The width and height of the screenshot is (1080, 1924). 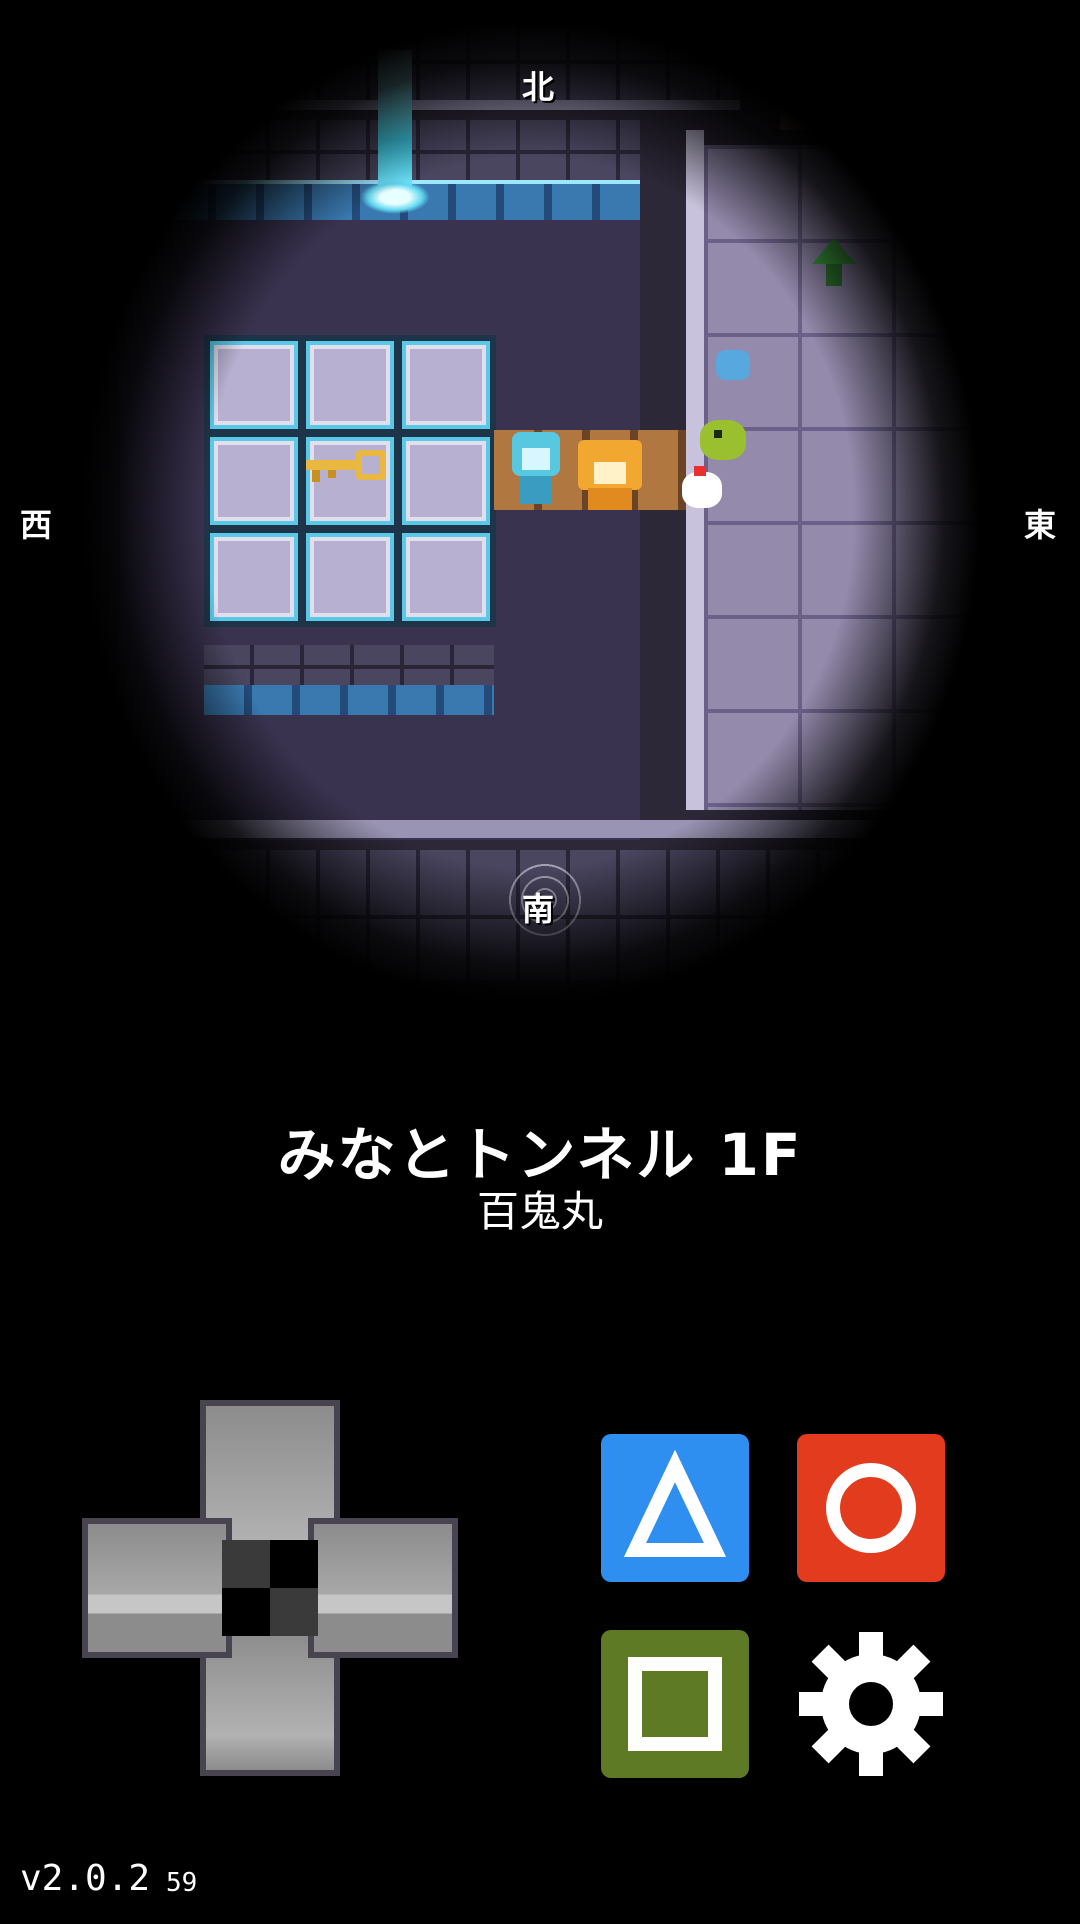 I want to click on compass-west: 西, so click(x=36, y=525).